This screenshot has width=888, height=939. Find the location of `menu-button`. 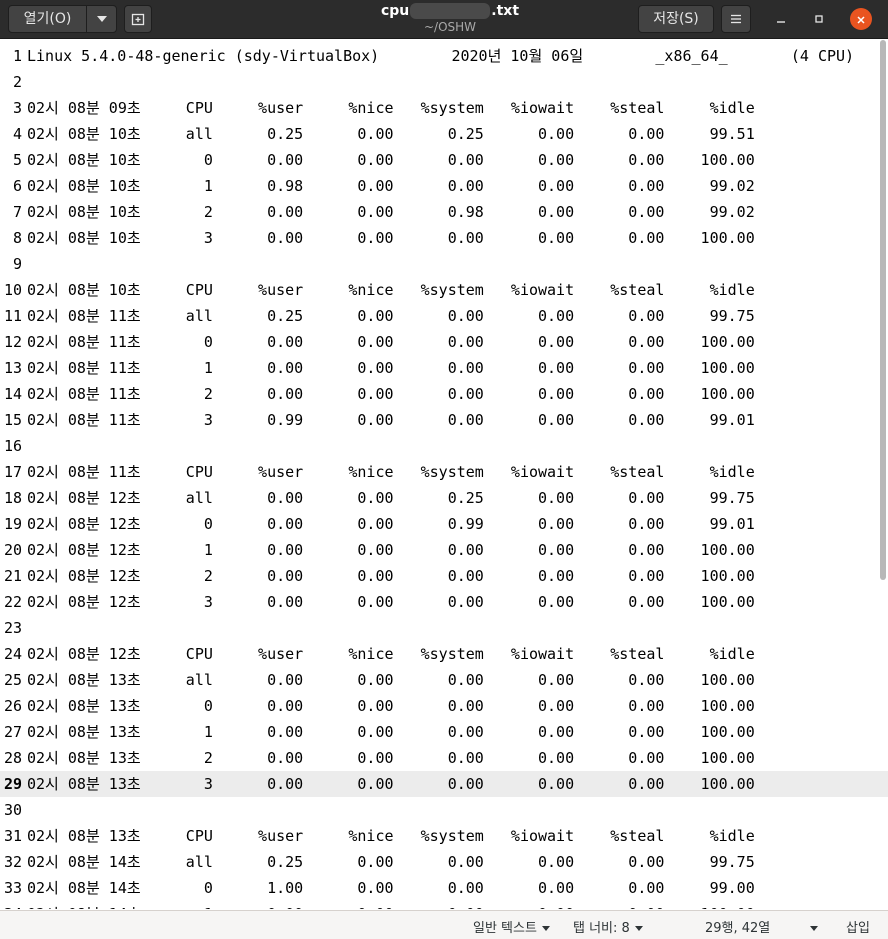

menu-button is located at coordinates (736, 19).